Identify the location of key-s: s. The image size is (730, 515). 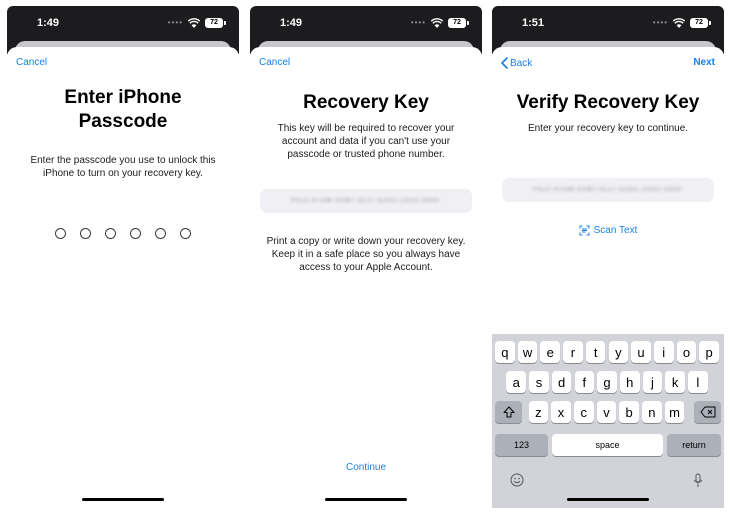
(539, 382).